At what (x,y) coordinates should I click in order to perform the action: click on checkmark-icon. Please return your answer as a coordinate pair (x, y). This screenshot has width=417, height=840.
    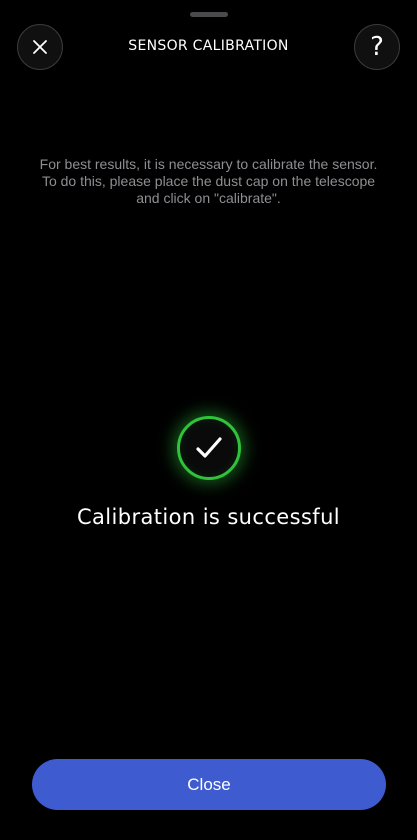
    Looking at the image, I should click on (209, 448).